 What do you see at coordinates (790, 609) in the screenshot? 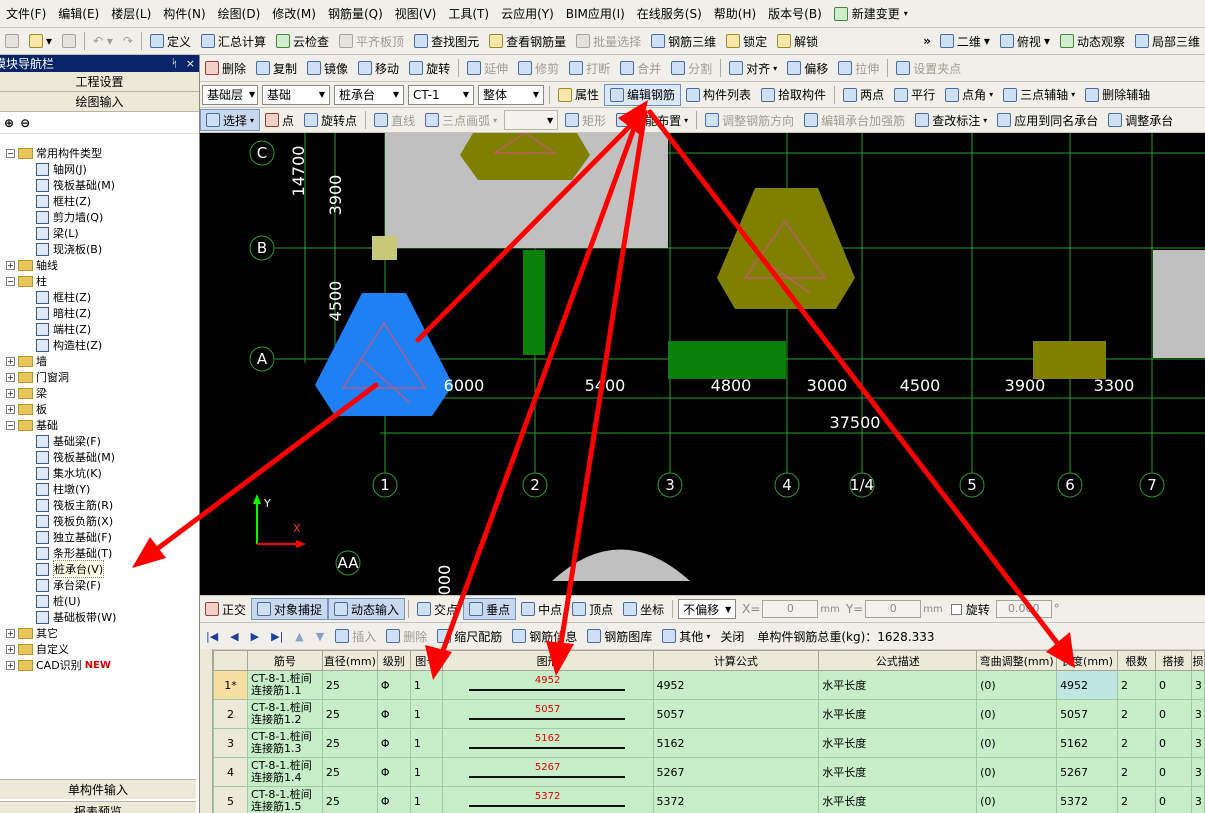
I see `x-input: 0` at bounding box center [790, 609].